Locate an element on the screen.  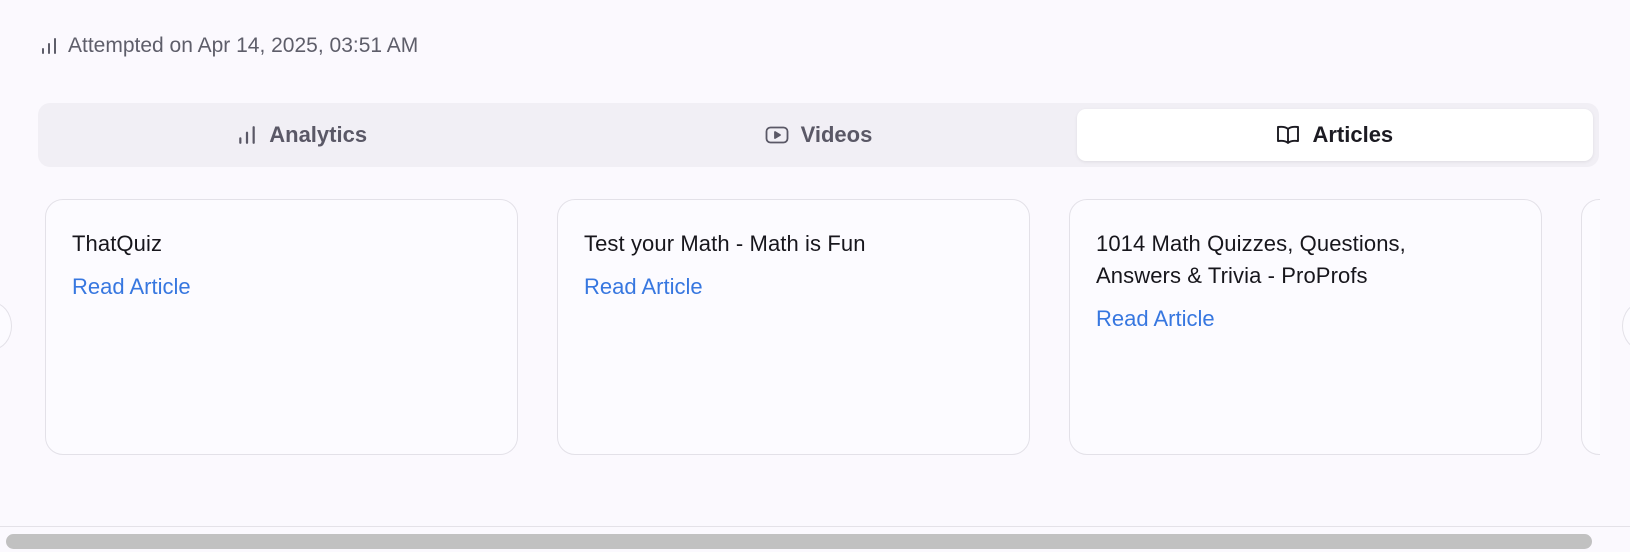
tab-articles: Articles is located at coordinates (1334, 135).